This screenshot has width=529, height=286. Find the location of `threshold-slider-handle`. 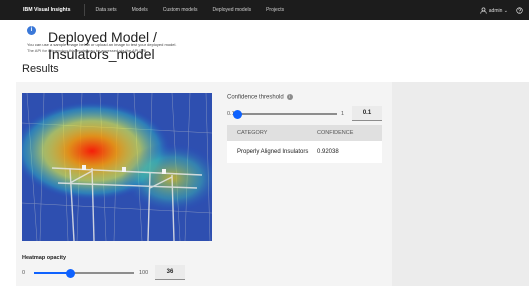

threshold-slider-handle is located at coordinates (237, 114).